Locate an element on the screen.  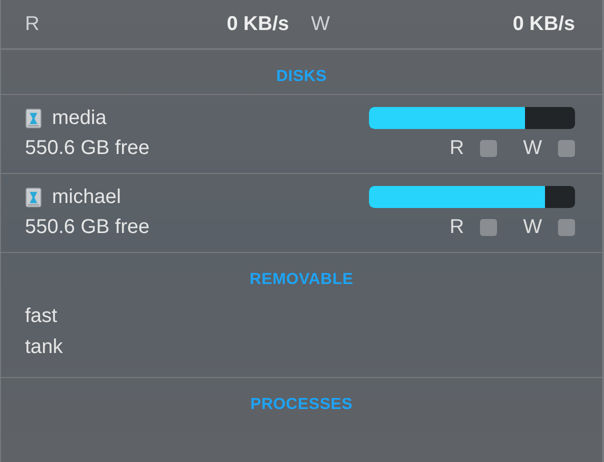
section-header: DISKS is located at coordinates (301, 77).